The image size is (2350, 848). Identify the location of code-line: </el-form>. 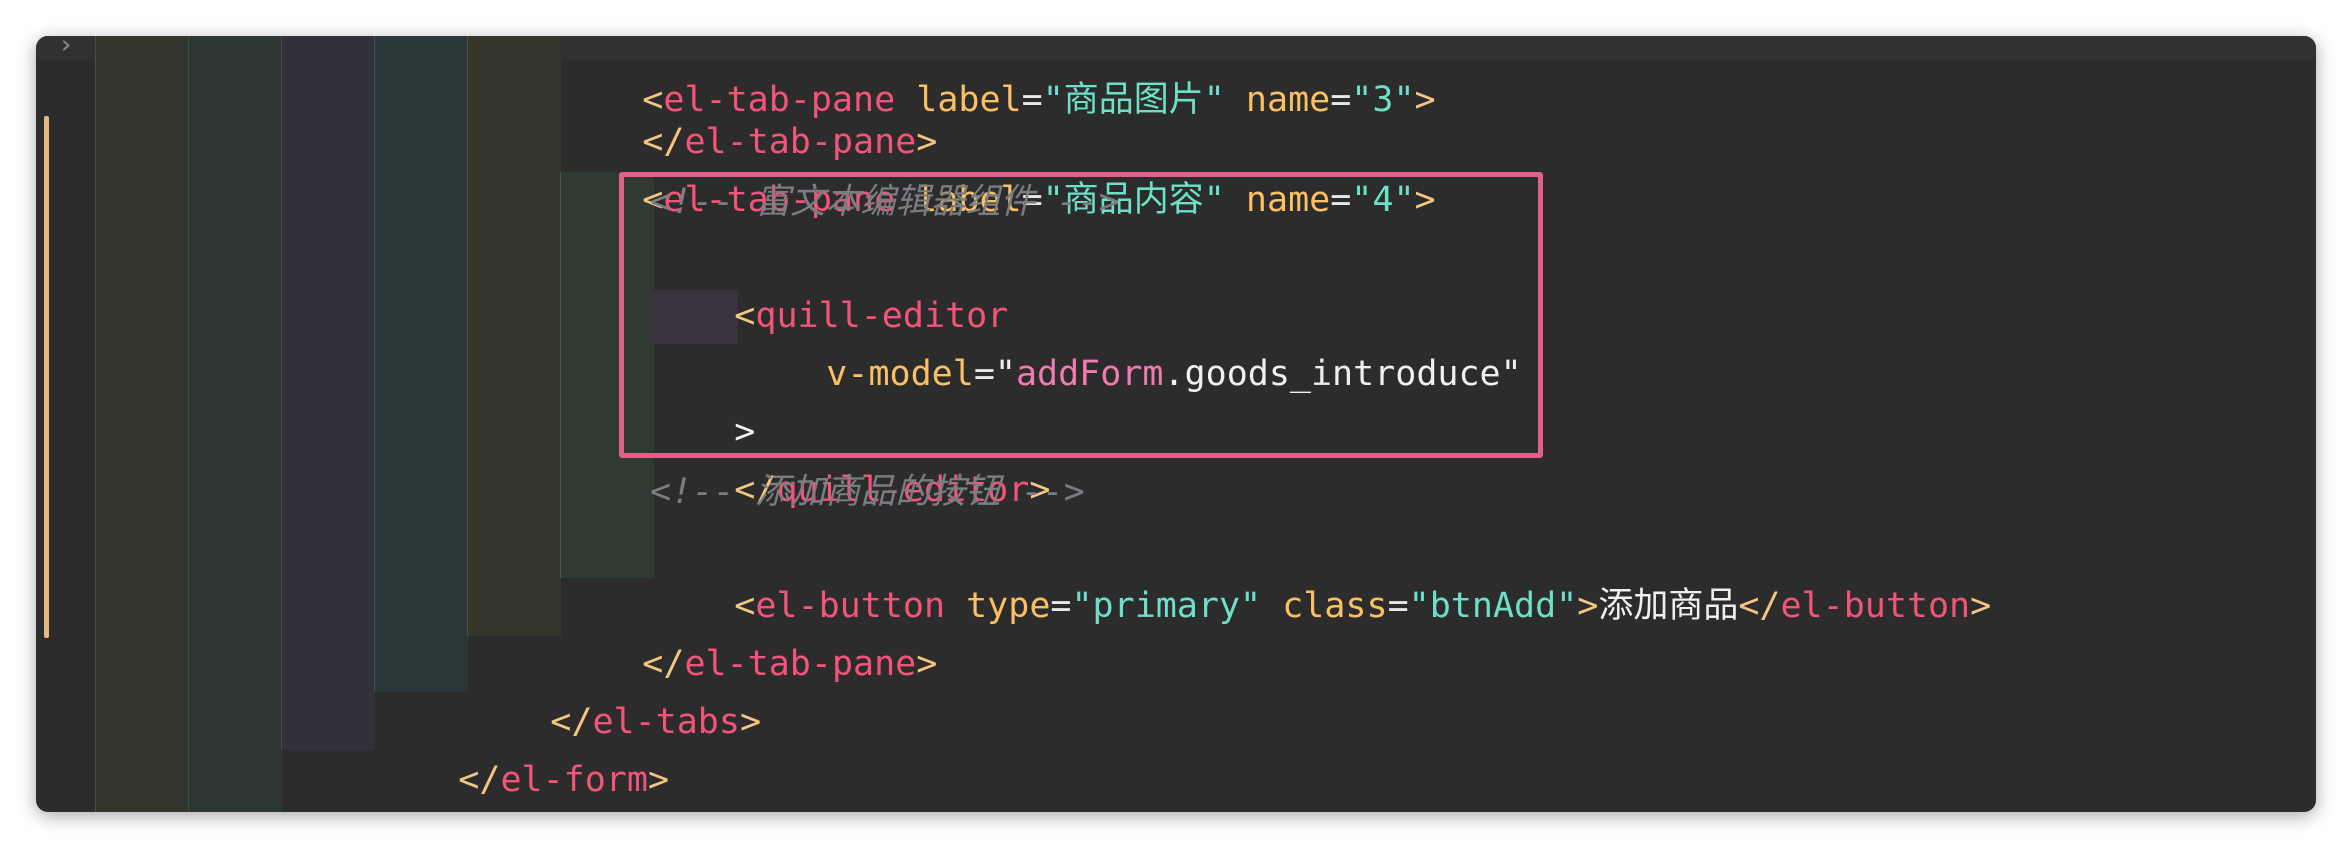
(521, 748).